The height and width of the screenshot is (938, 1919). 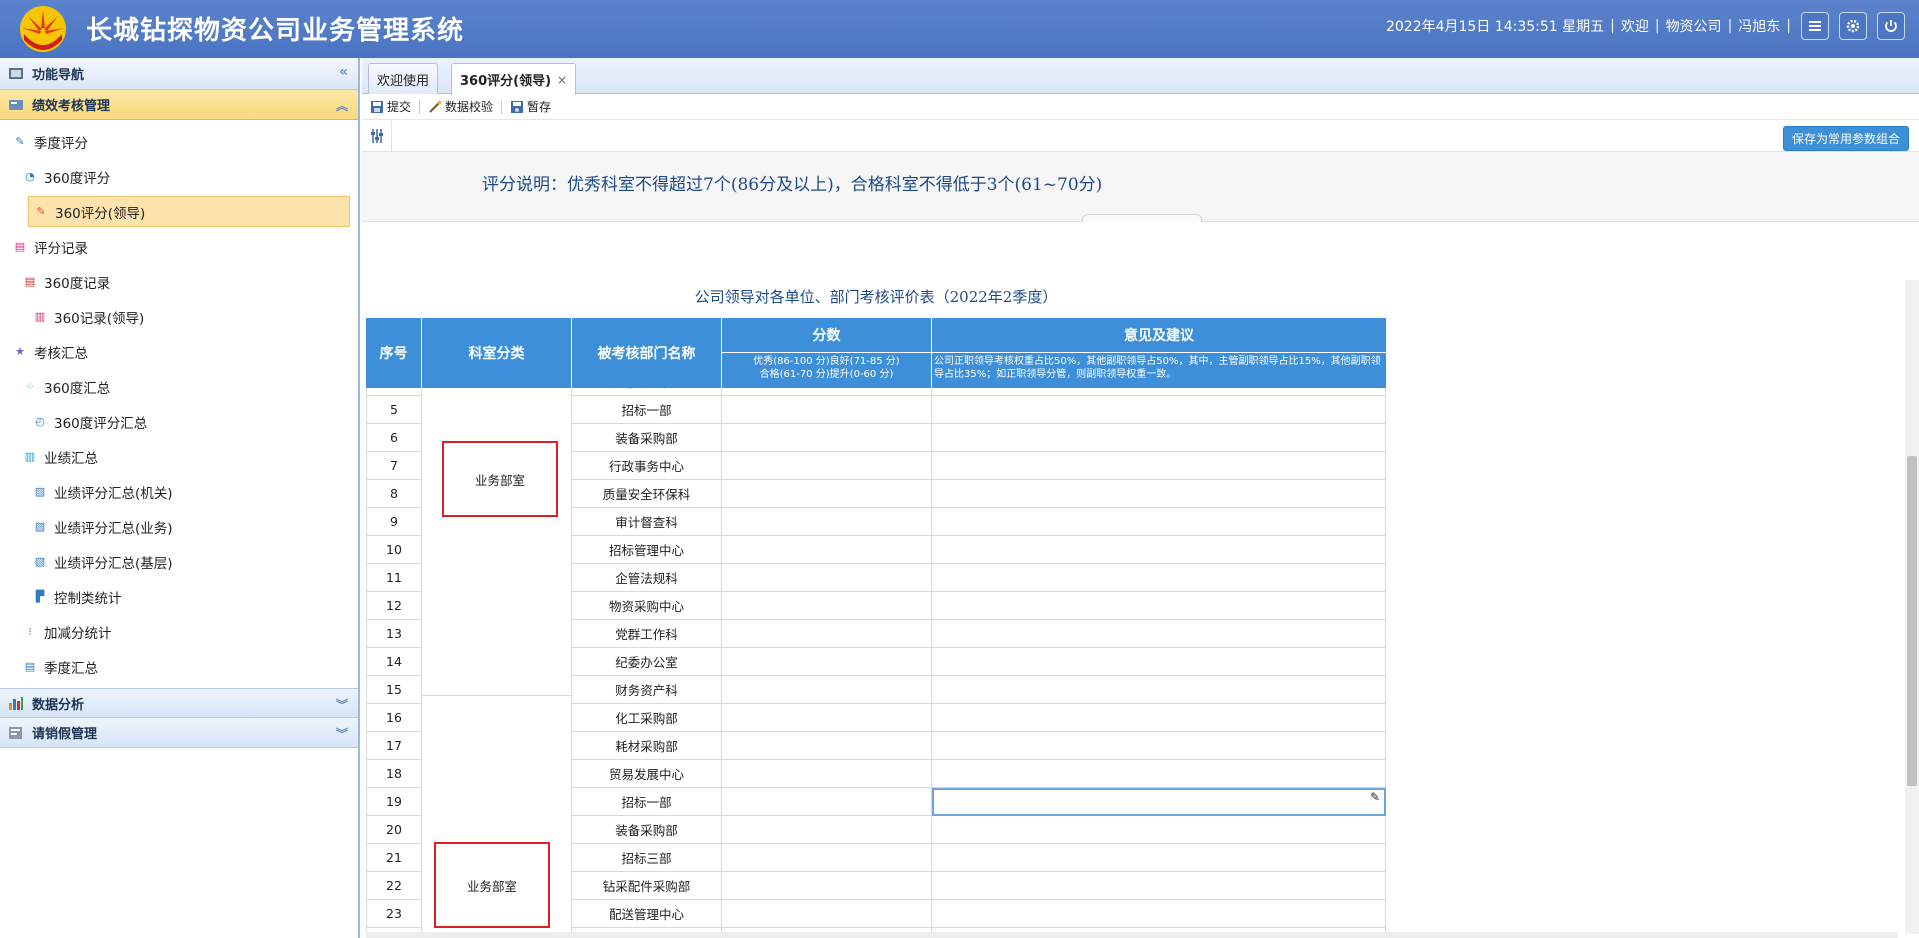 What do you see at coordinates (647, 746) in the screenshot?
I see `row-dept: 耗材采购部` at bounding box center [647, 746].